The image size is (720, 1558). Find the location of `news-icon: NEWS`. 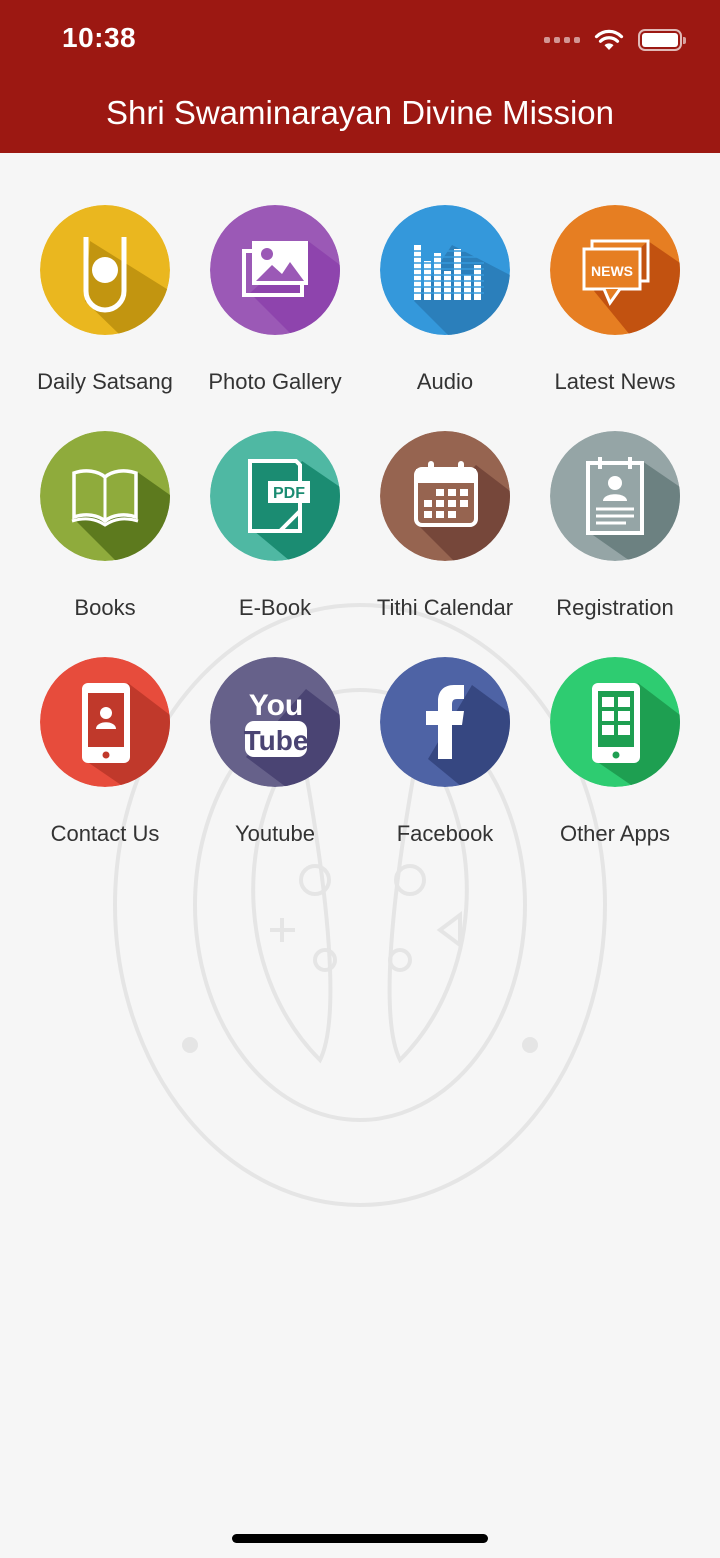

news-icon: NEWS is located at coordinates (615, 270).